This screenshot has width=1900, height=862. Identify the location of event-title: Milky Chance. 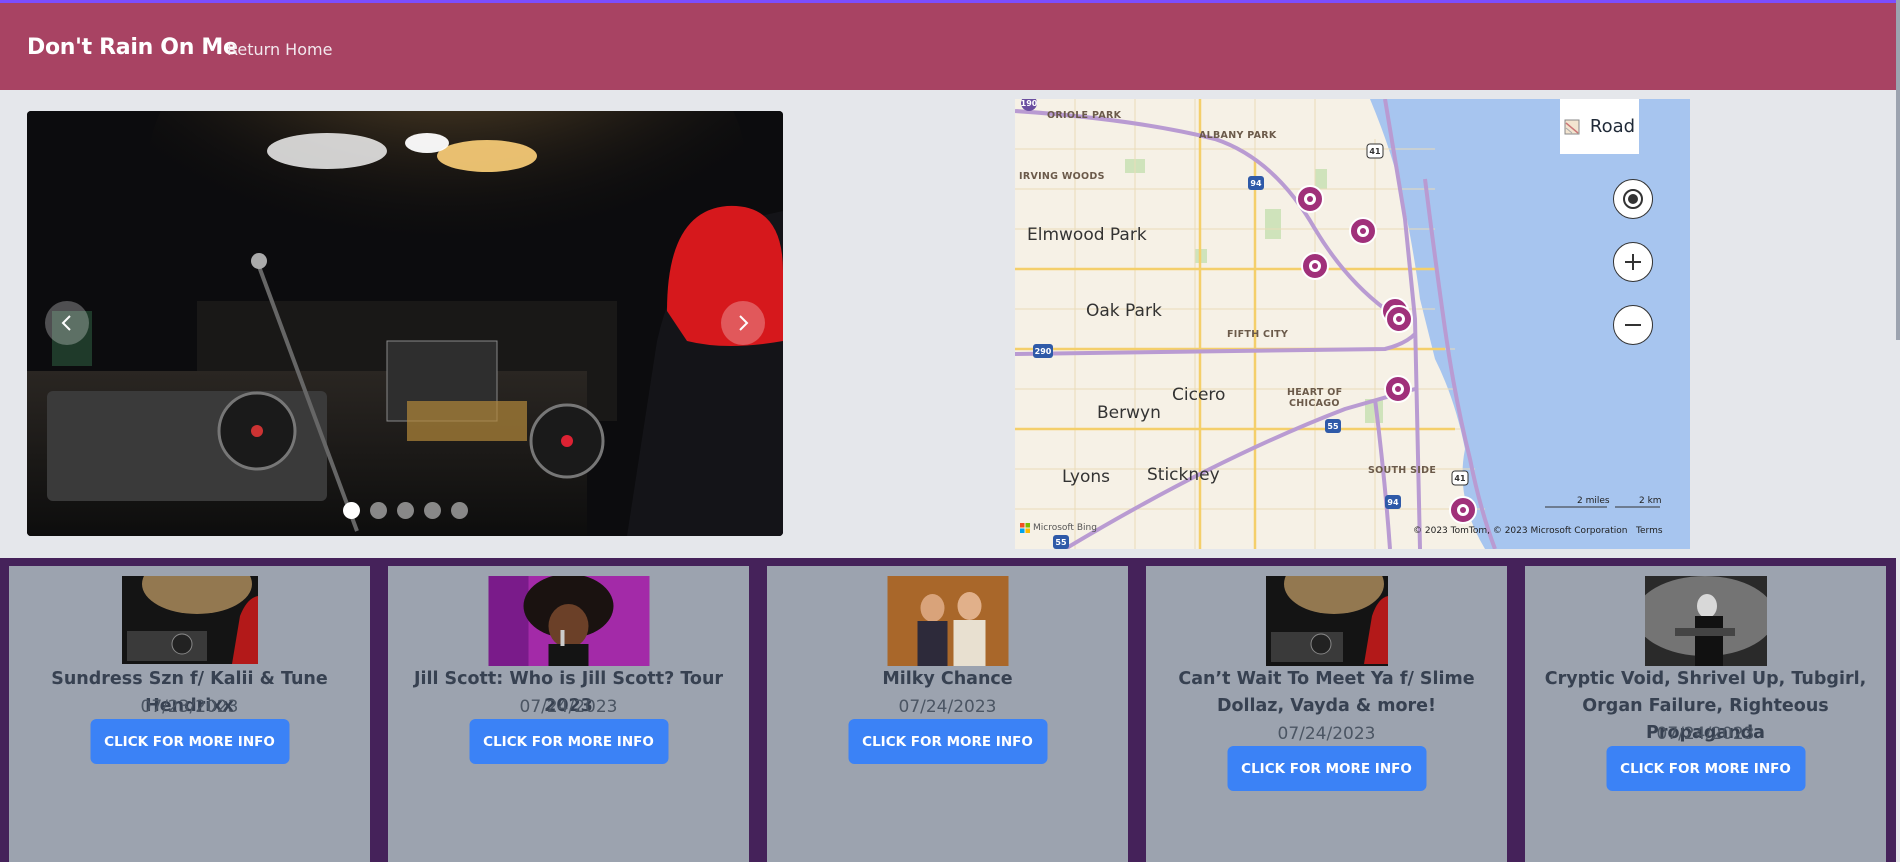
(947, 679).